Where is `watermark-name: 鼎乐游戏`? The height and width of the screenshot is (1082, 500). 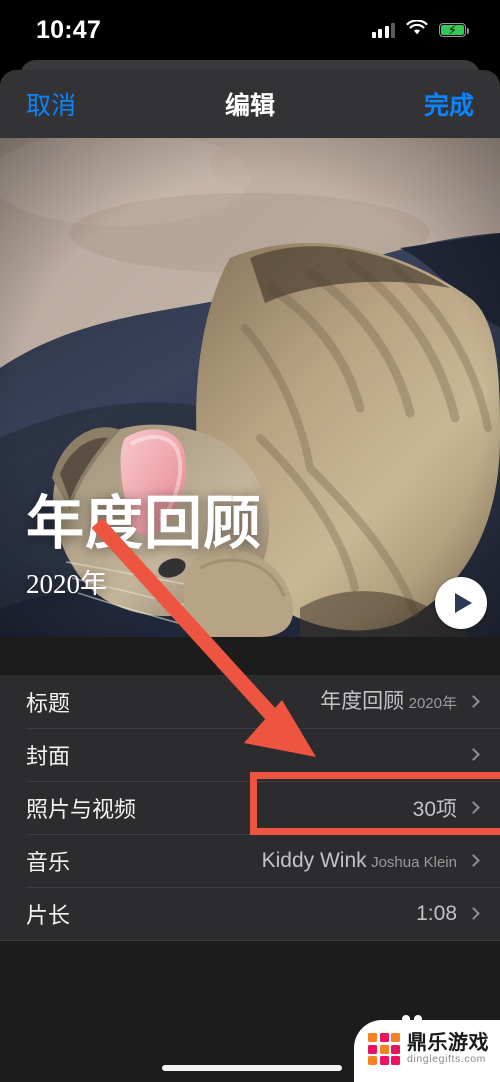 watermark-name: 鼎乐游戏 is located at coordinates (448, 1043).